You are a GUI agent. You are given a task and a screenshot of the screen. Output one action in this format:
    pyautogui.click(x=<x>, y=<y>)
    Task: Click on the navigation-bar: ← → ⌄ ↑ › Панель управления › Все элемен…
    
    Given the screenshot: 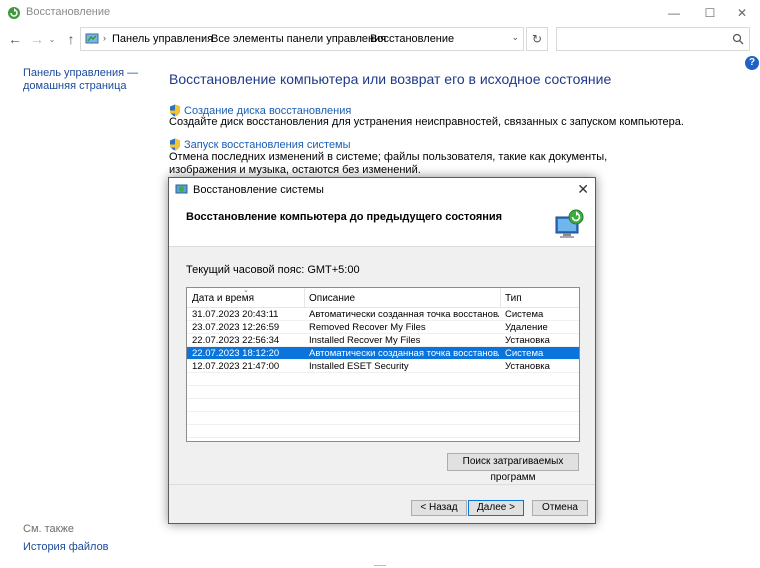 What is the action you would take?
    pyautogui.click(x=380, y=39)
    